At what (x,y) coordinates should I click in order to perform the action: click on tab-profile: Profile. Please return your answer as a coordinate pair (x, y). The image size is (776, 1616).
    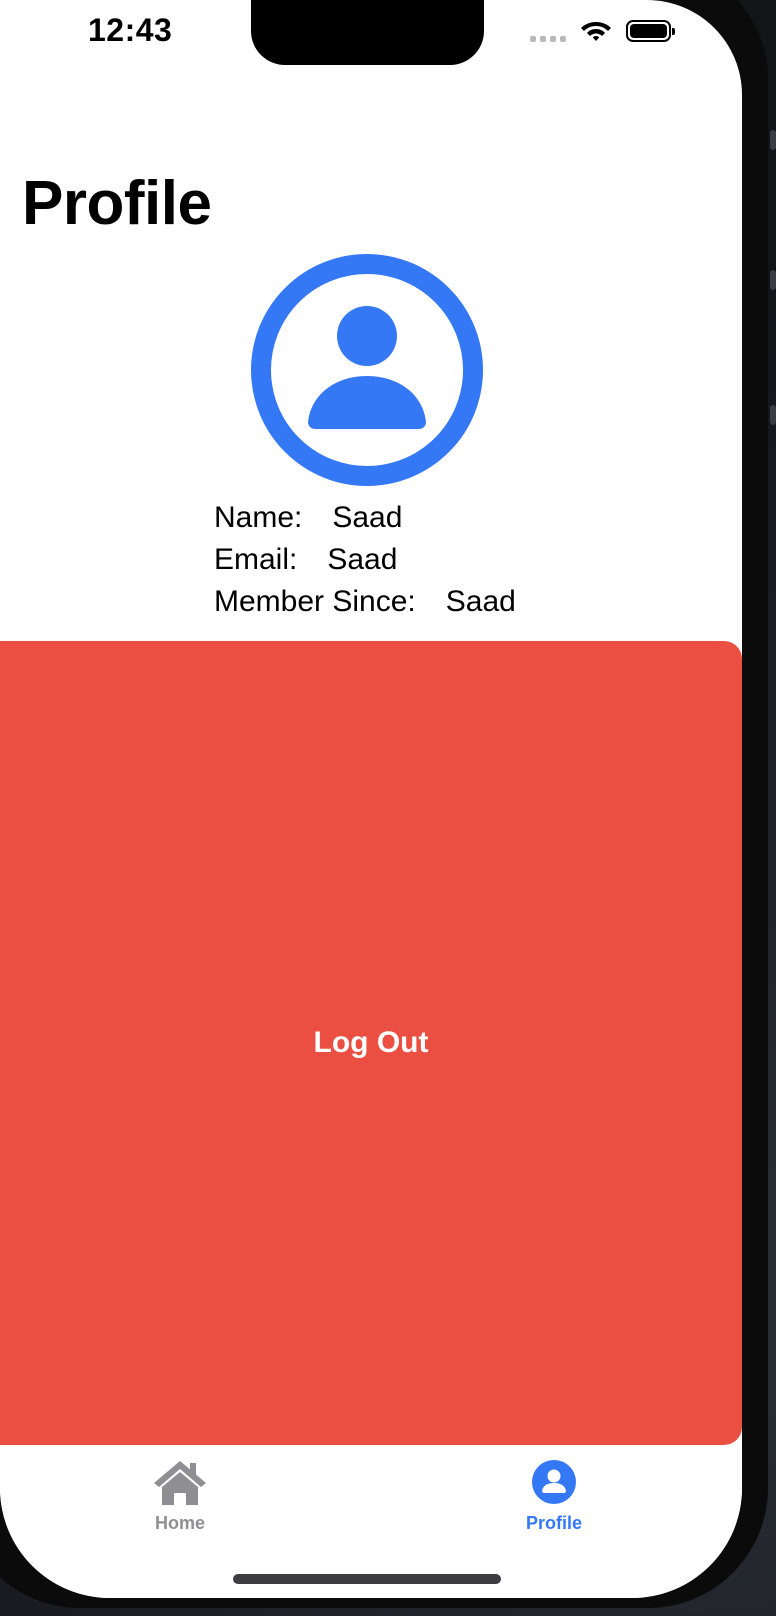
    Looking at the image, I should click on (554, 1497).